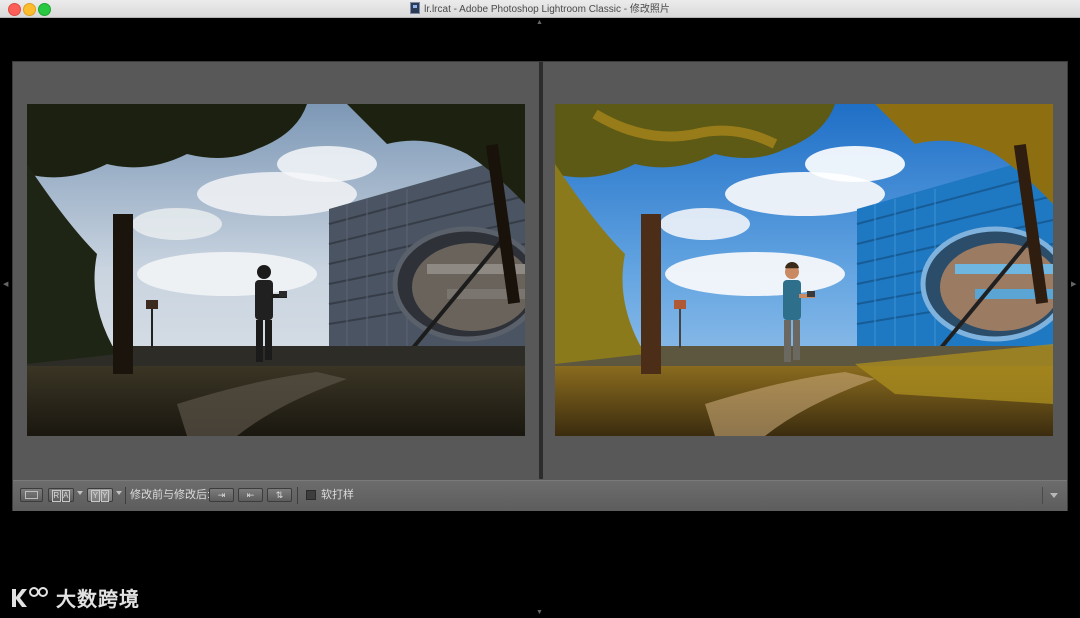 The height and width of the screenshot is (618, 1080). I want to click on soft-proof-label: 软打样, so click(337, 495).